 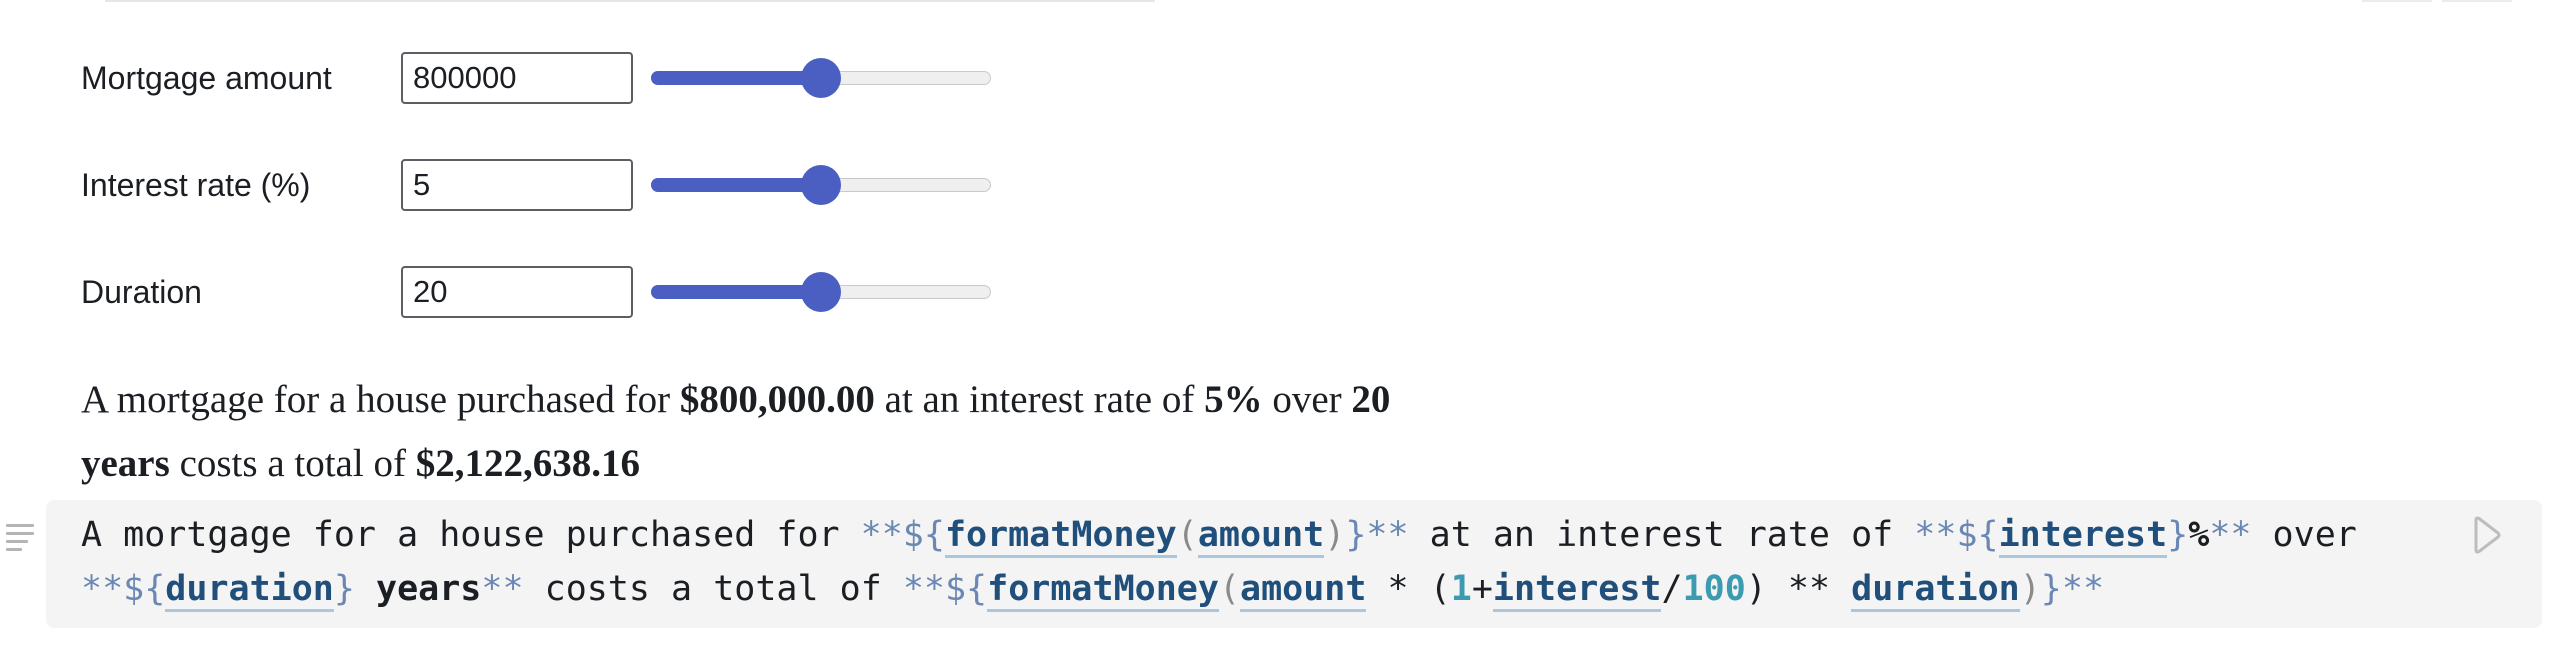 What do you see at coordinates (1039, 399) in the screenshot?
I see `output-text: at an interest rate of` at bounding box center [1039, 399].